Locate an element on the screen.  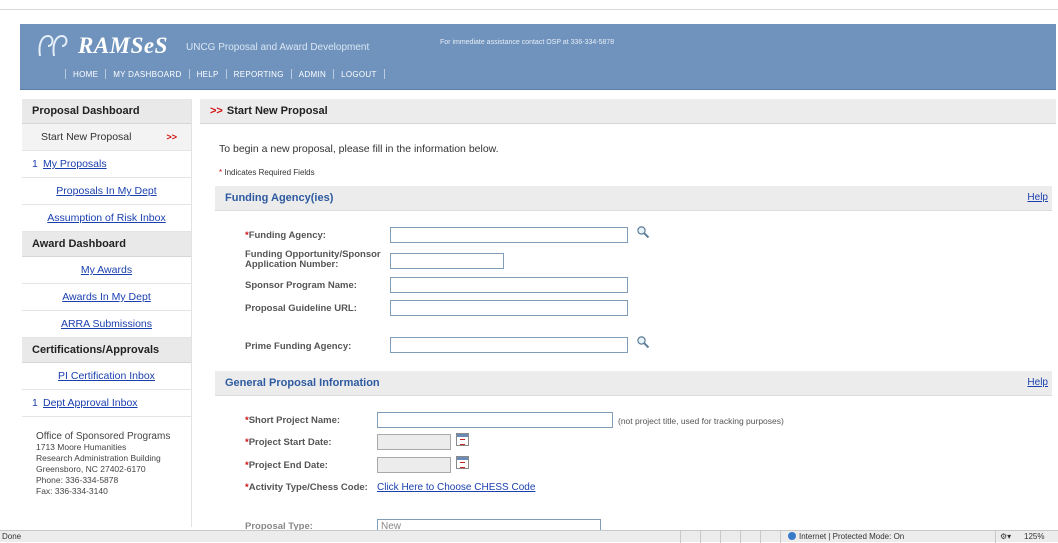
choose-chess-code-link: Click Here to Choose CHESS Code is located at coordinates (456, 487).